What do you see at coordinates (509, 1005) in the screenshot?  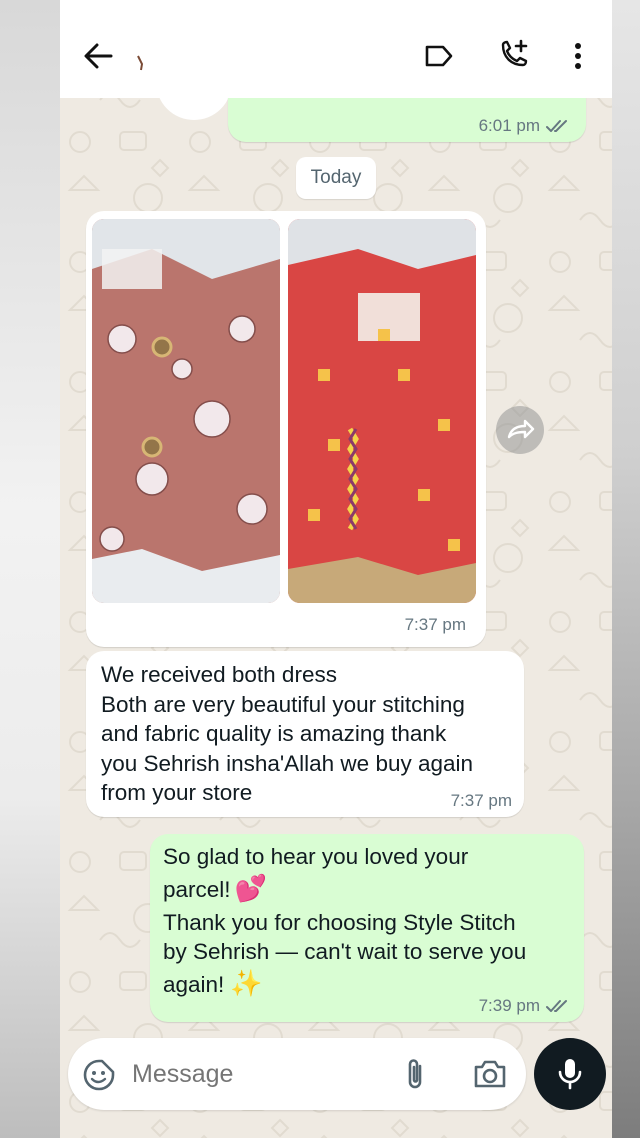 I see `message-time: 7:39 pm` at bounding box center [509, 1005].